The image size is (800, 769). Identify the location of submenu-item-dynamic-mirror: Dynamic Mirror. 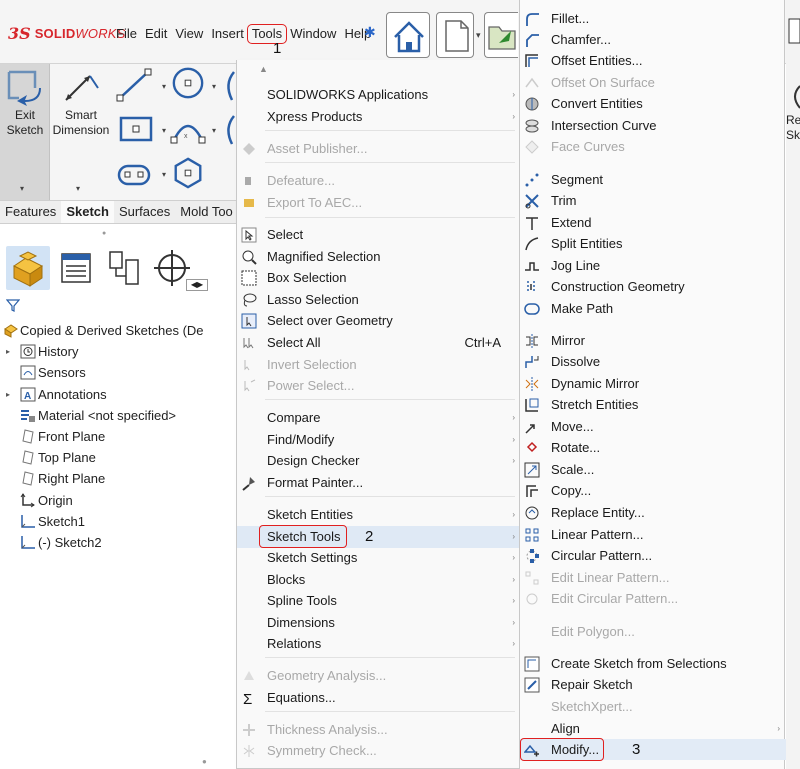
(653, 383).